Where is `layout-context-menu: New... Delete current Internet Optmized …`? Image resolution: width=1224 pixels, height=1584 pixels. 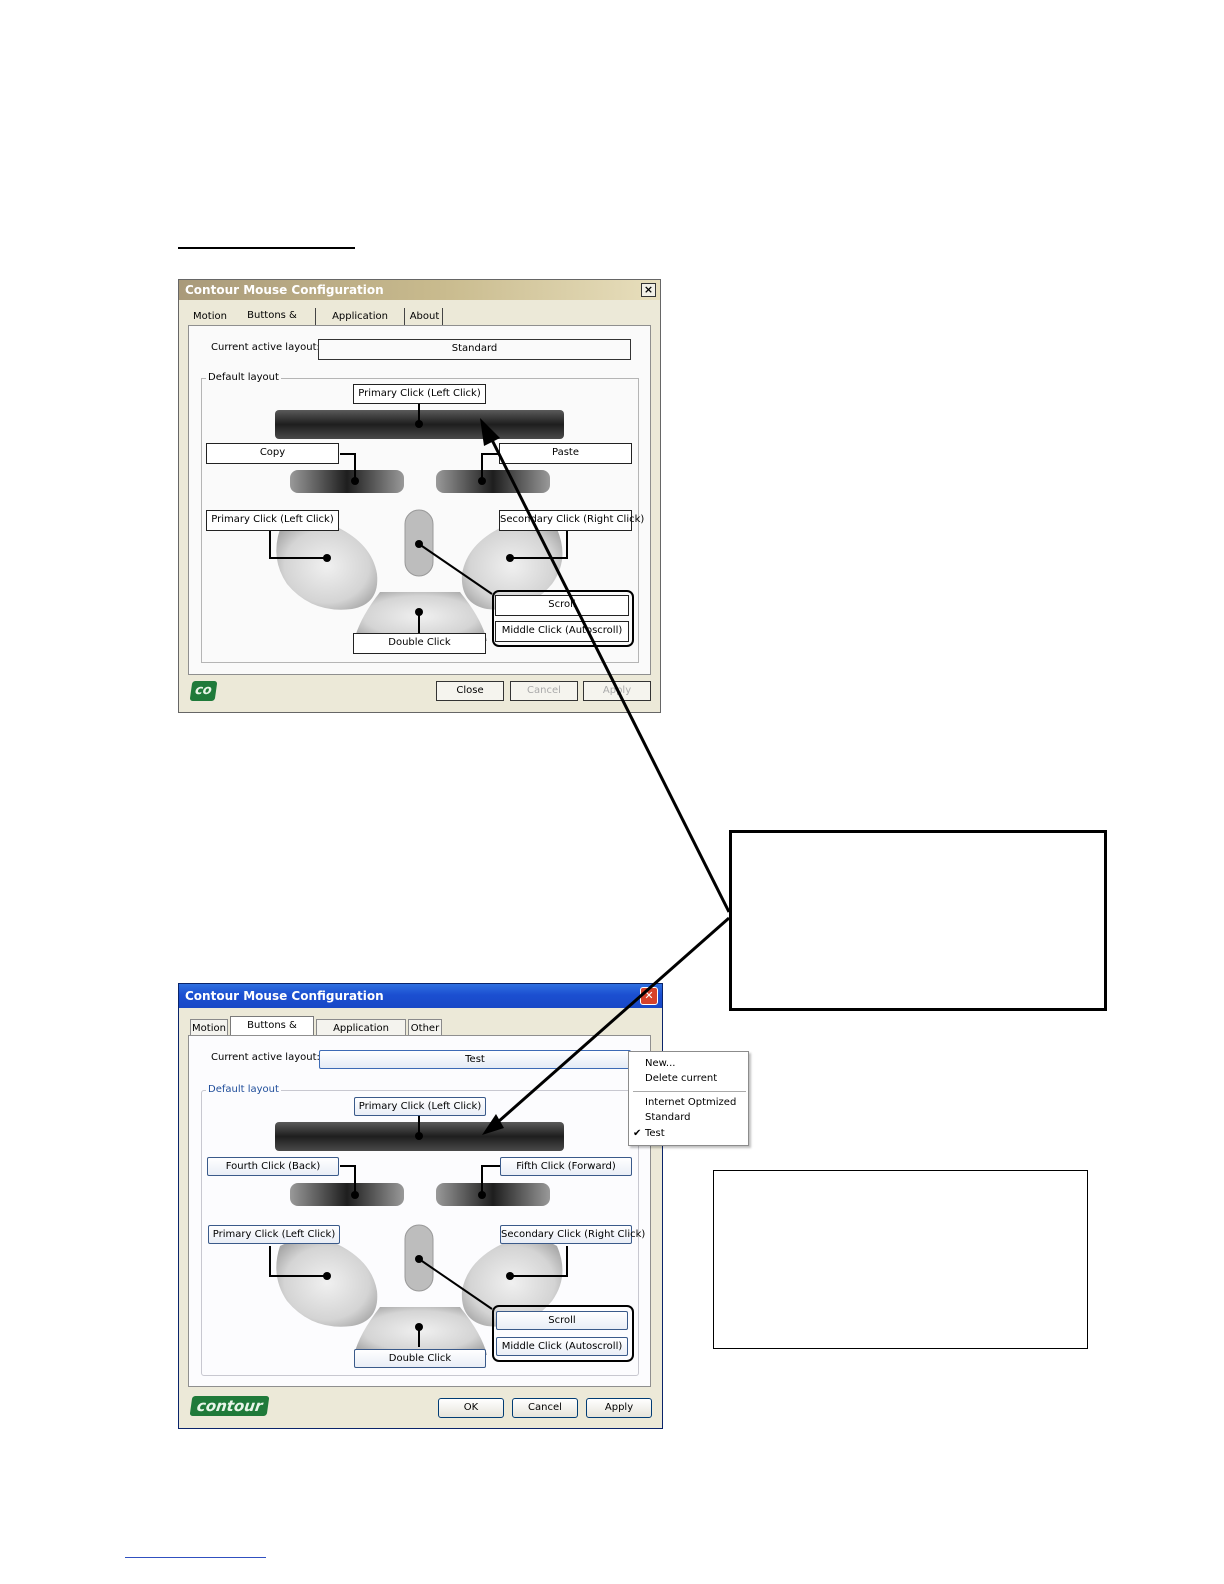
layout-context-menu: New... Delete current Internet Optmized … is located at coordinates (688, 1098).